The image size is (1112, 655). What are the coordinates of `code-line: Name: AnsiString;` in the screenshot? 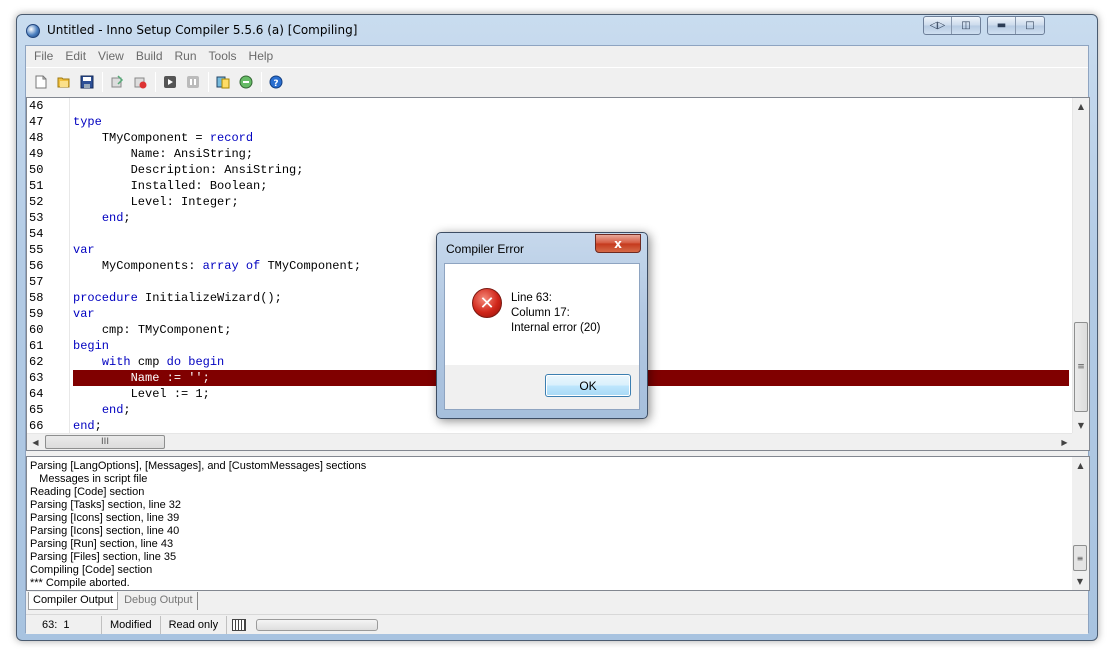 It's located at (571, 154).